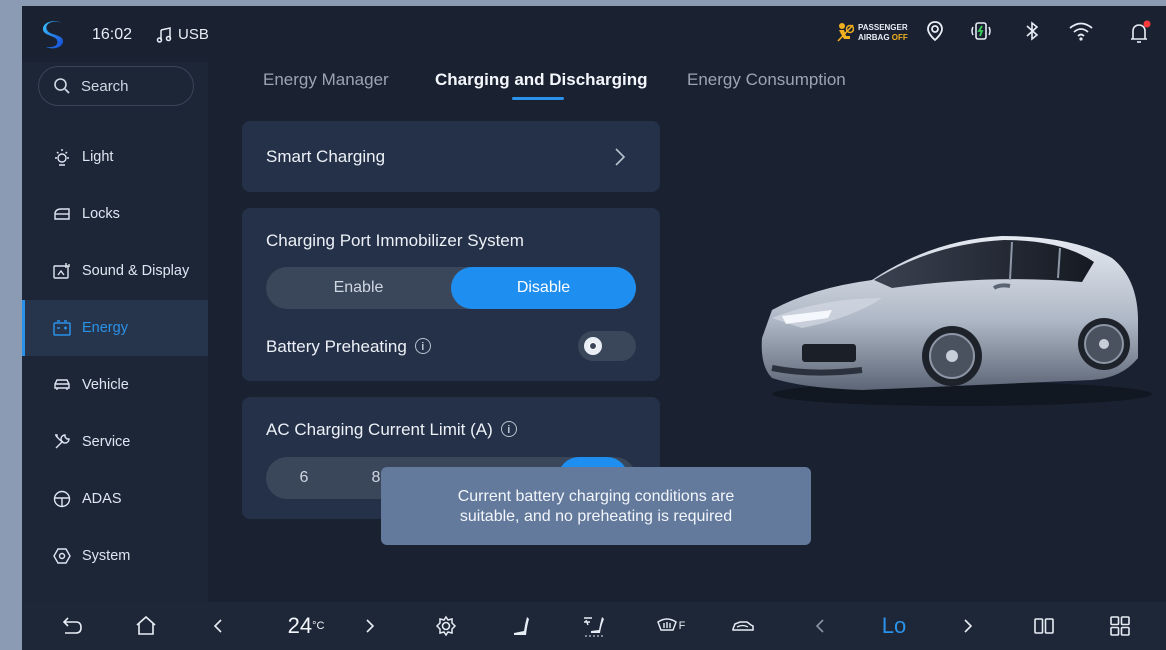 The height and width of the screenshot is (650, 1166). Describe the element at coordinates (451, 156) in the screenshot. I see `smart-charging-row: Smart Charging` at that location.